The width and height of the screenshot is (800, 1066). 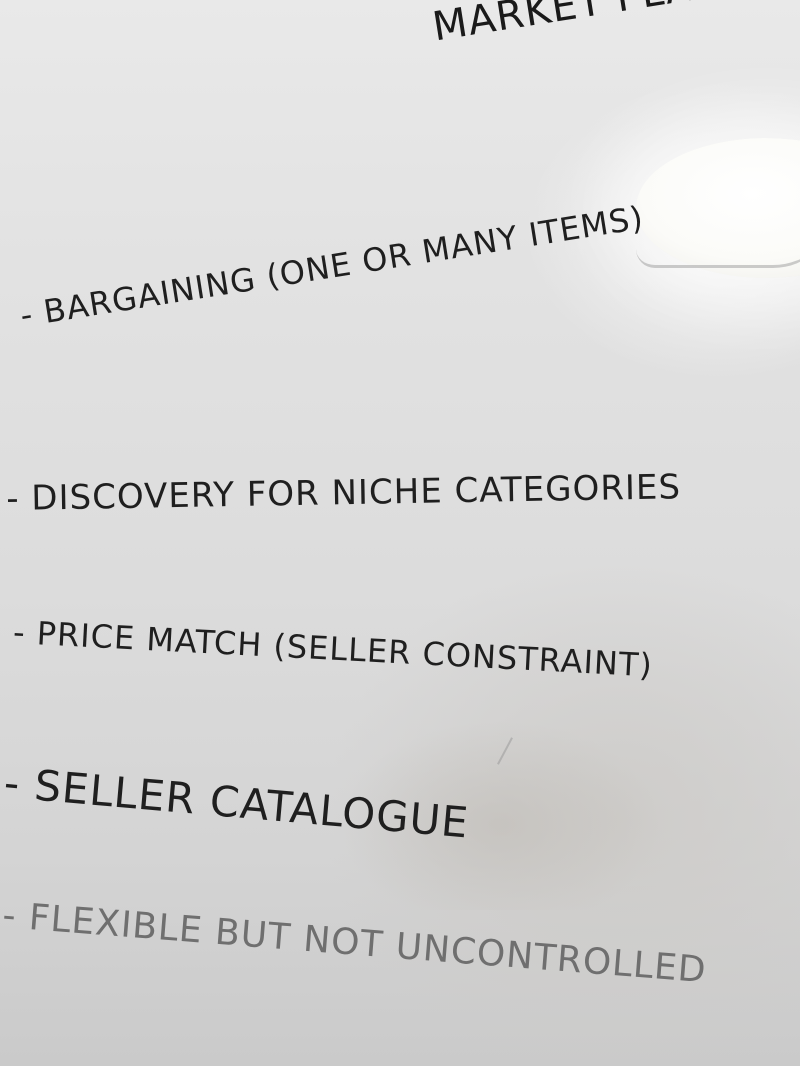 What do you see at coordinates (577, 25) in the screenshot?
I see `whiteboard-heading: MARKET PLAC` at bounding box center [577, 25].